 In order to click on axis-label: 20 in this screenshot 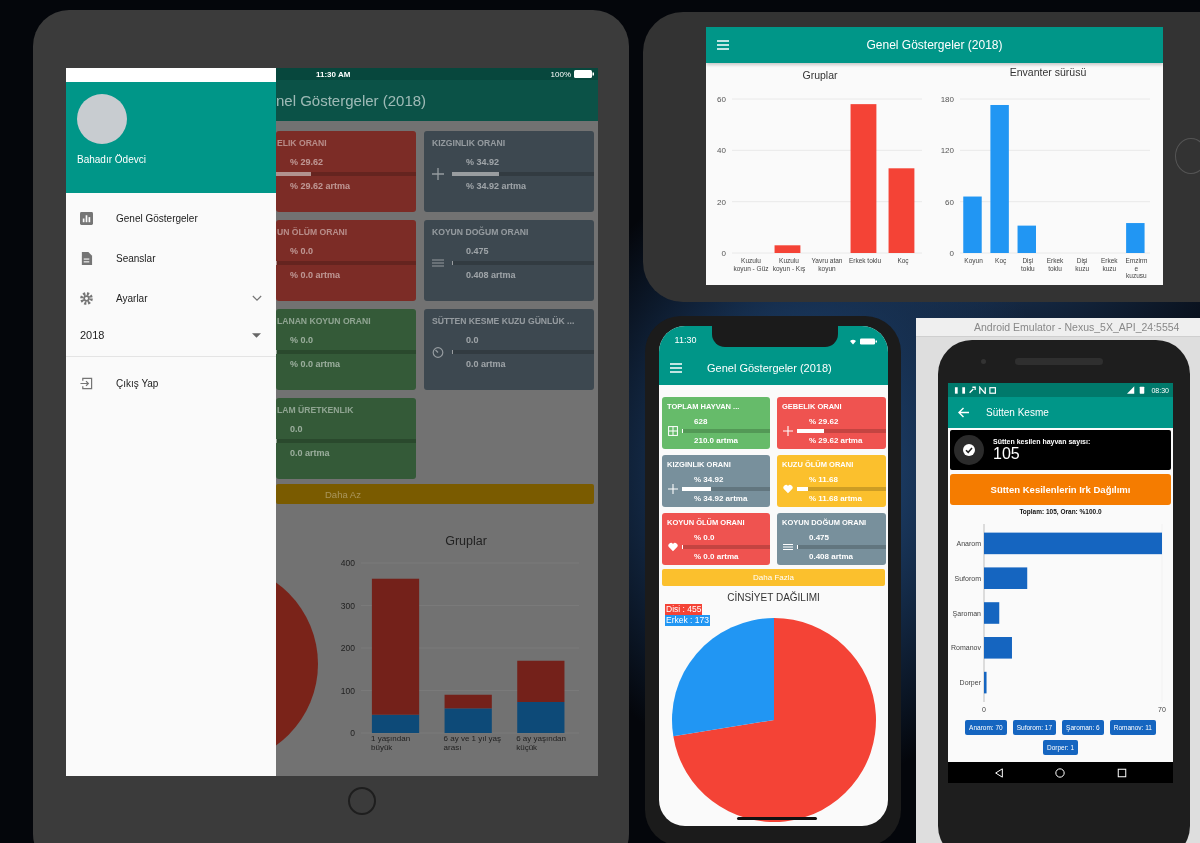, I will do `click(721, 202)`.